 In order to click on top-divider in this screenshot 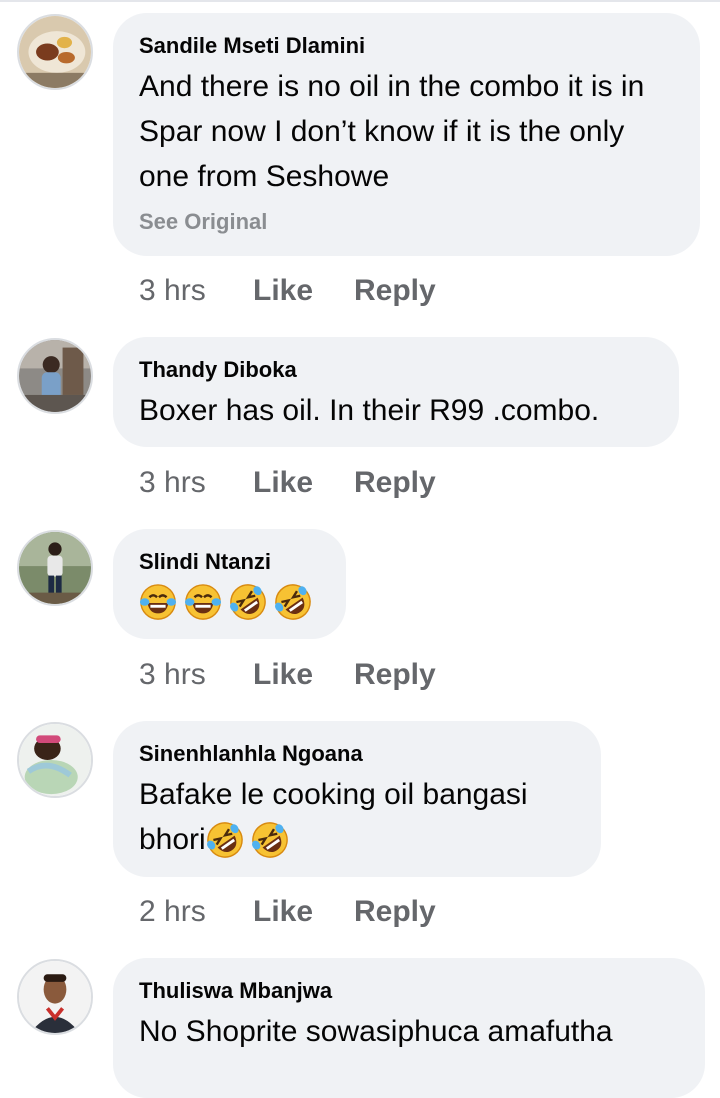, I will do `click(360, 1)`.